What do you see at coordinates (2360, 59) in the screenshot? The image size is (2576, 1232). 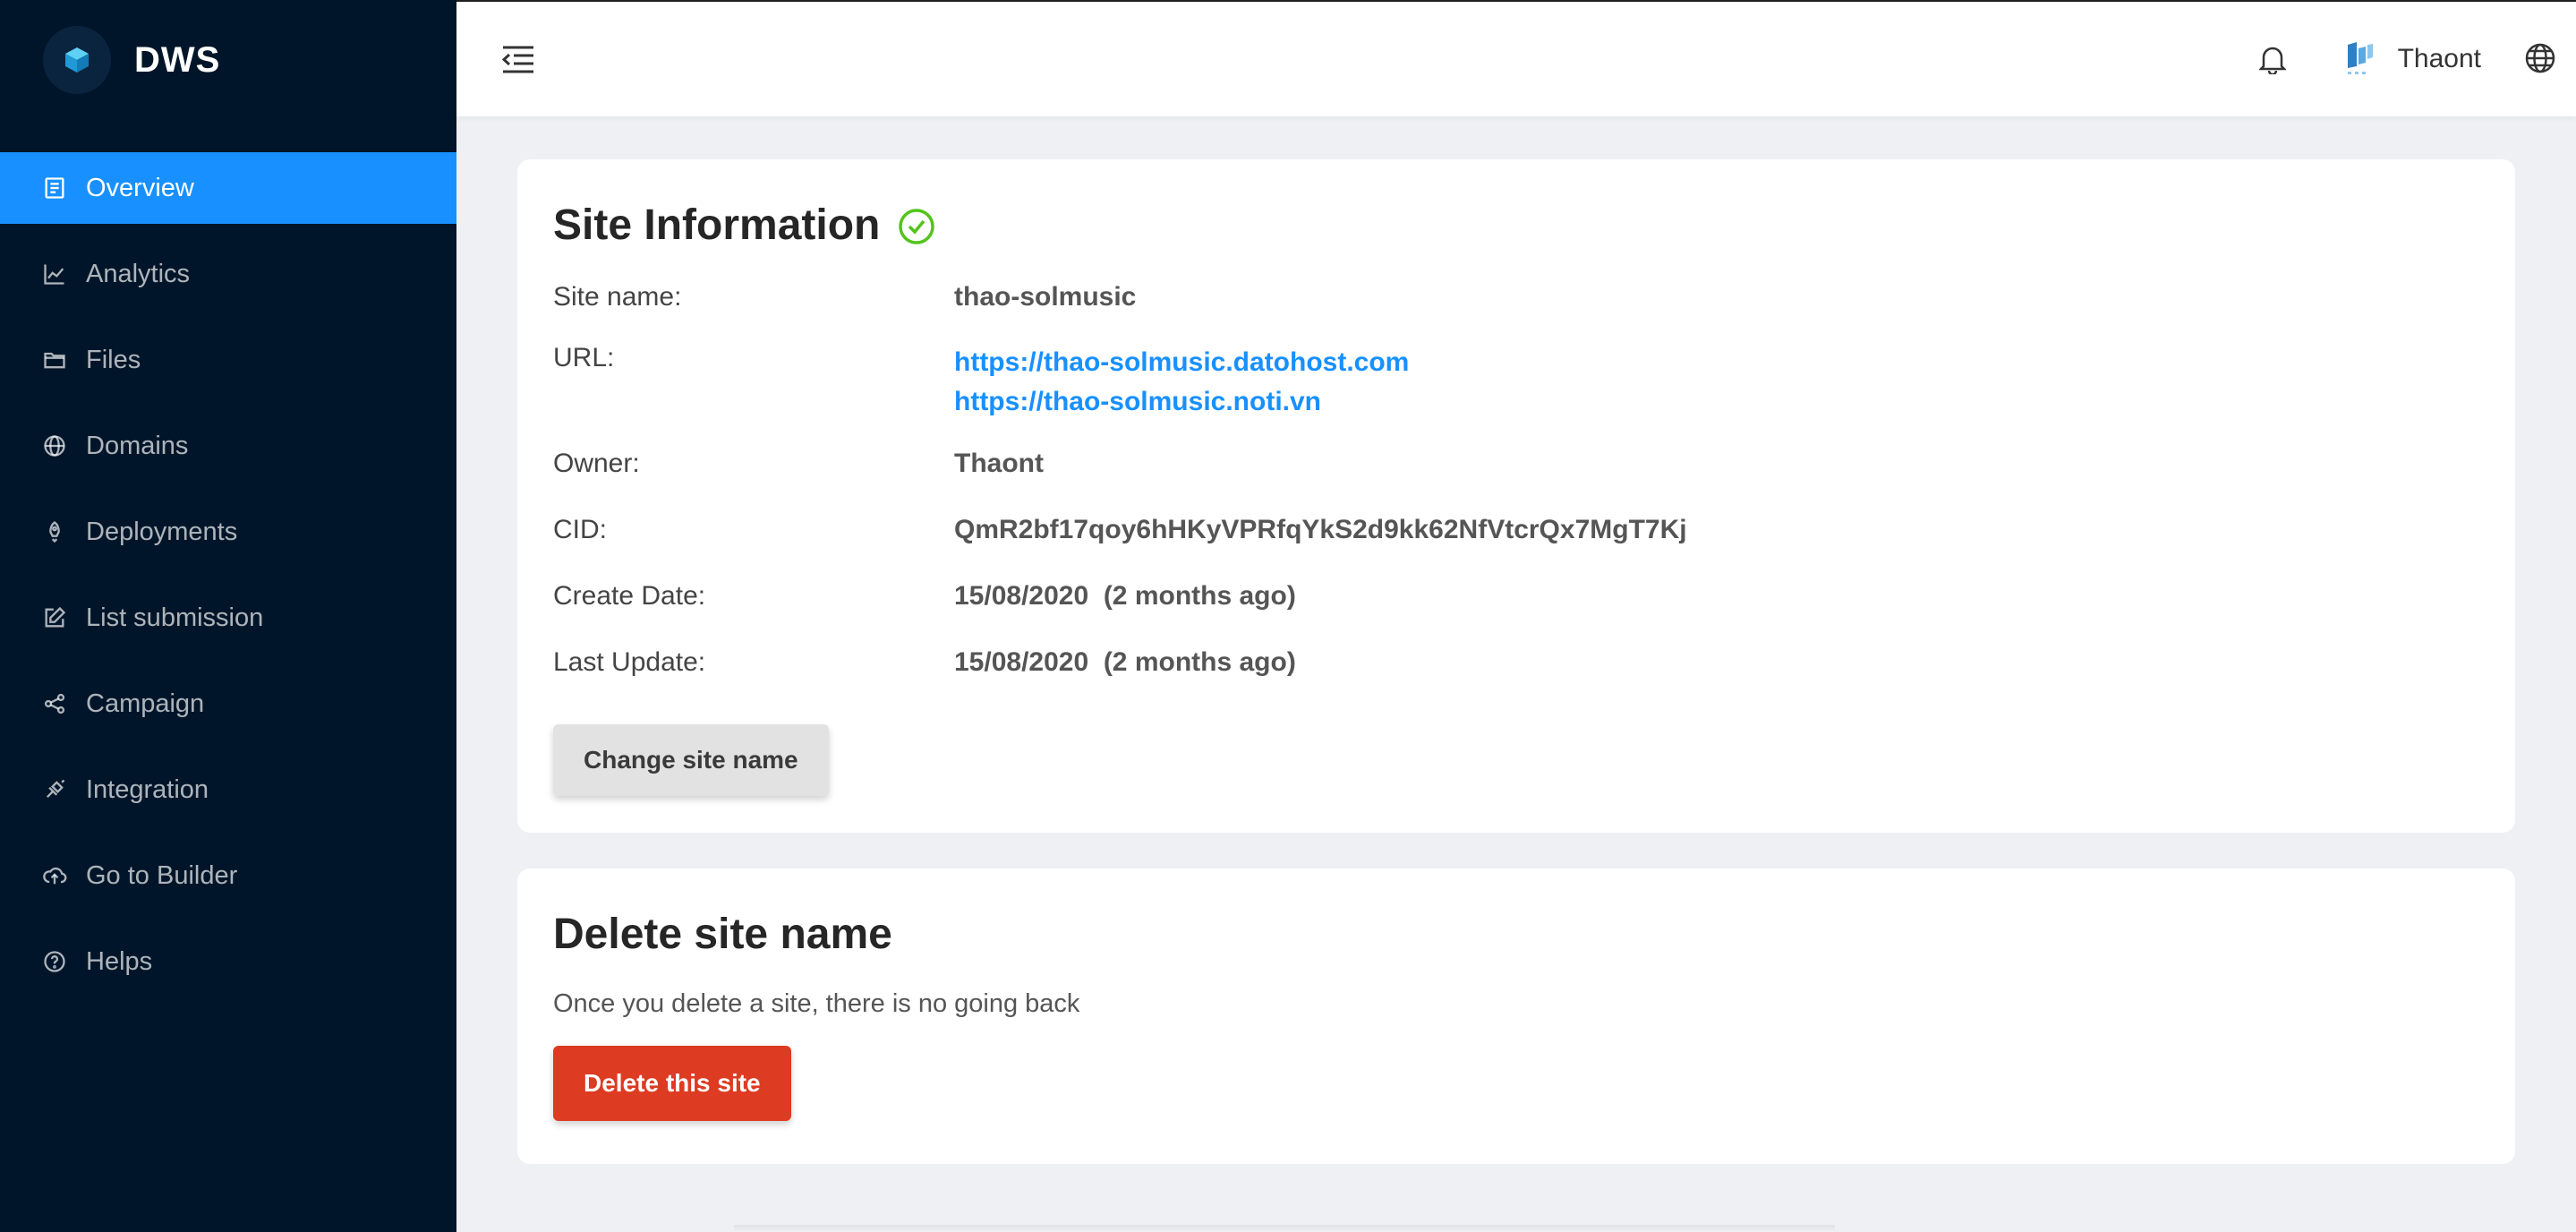 I see `avatar` at bounding box center [2360, 59].